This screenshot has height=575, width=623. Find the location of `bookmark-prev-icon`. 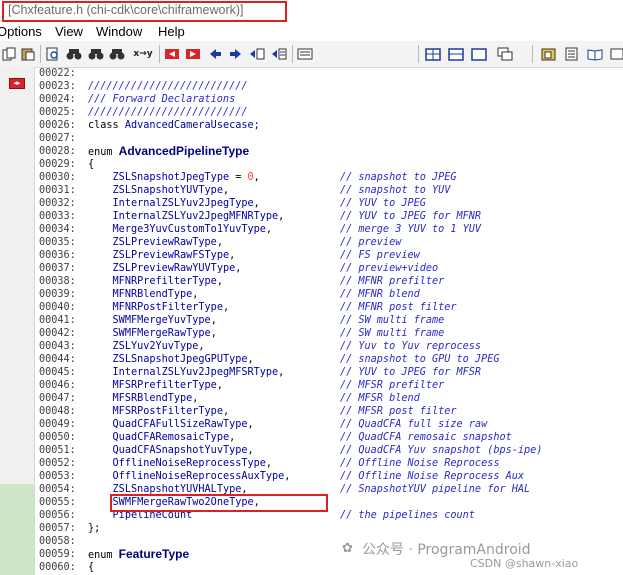

bookmark-prev-icon is located at coordinates (172, 54).